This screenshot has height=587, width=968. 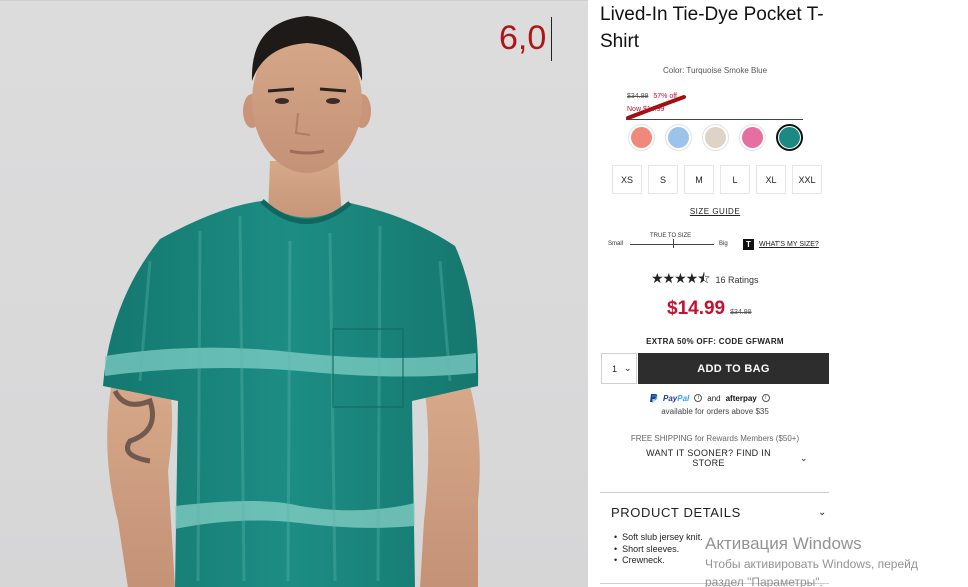 I want to click on whats-my-size-link: WHAT'S MY SIZE?, so click(x=789, y=244).